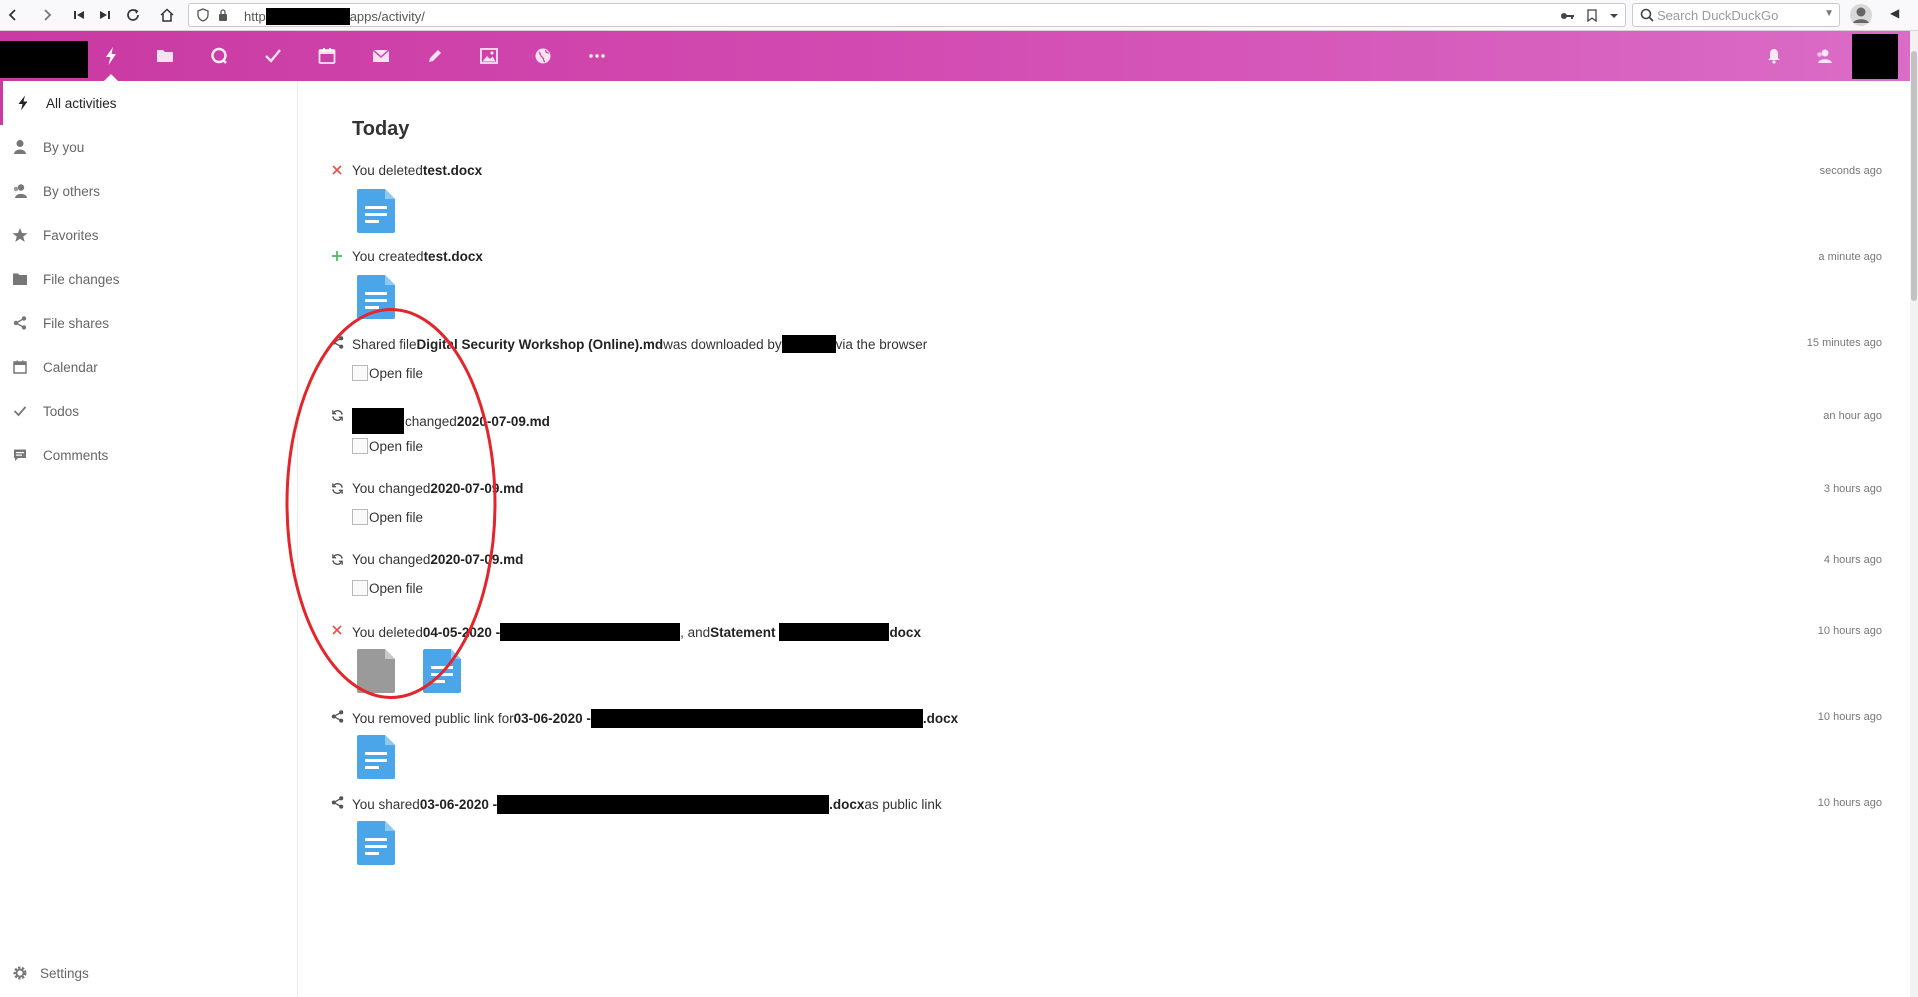 The image size is (1918, 997). I want to click on search-dropdown-icon: ▼, so click(1829, 13).